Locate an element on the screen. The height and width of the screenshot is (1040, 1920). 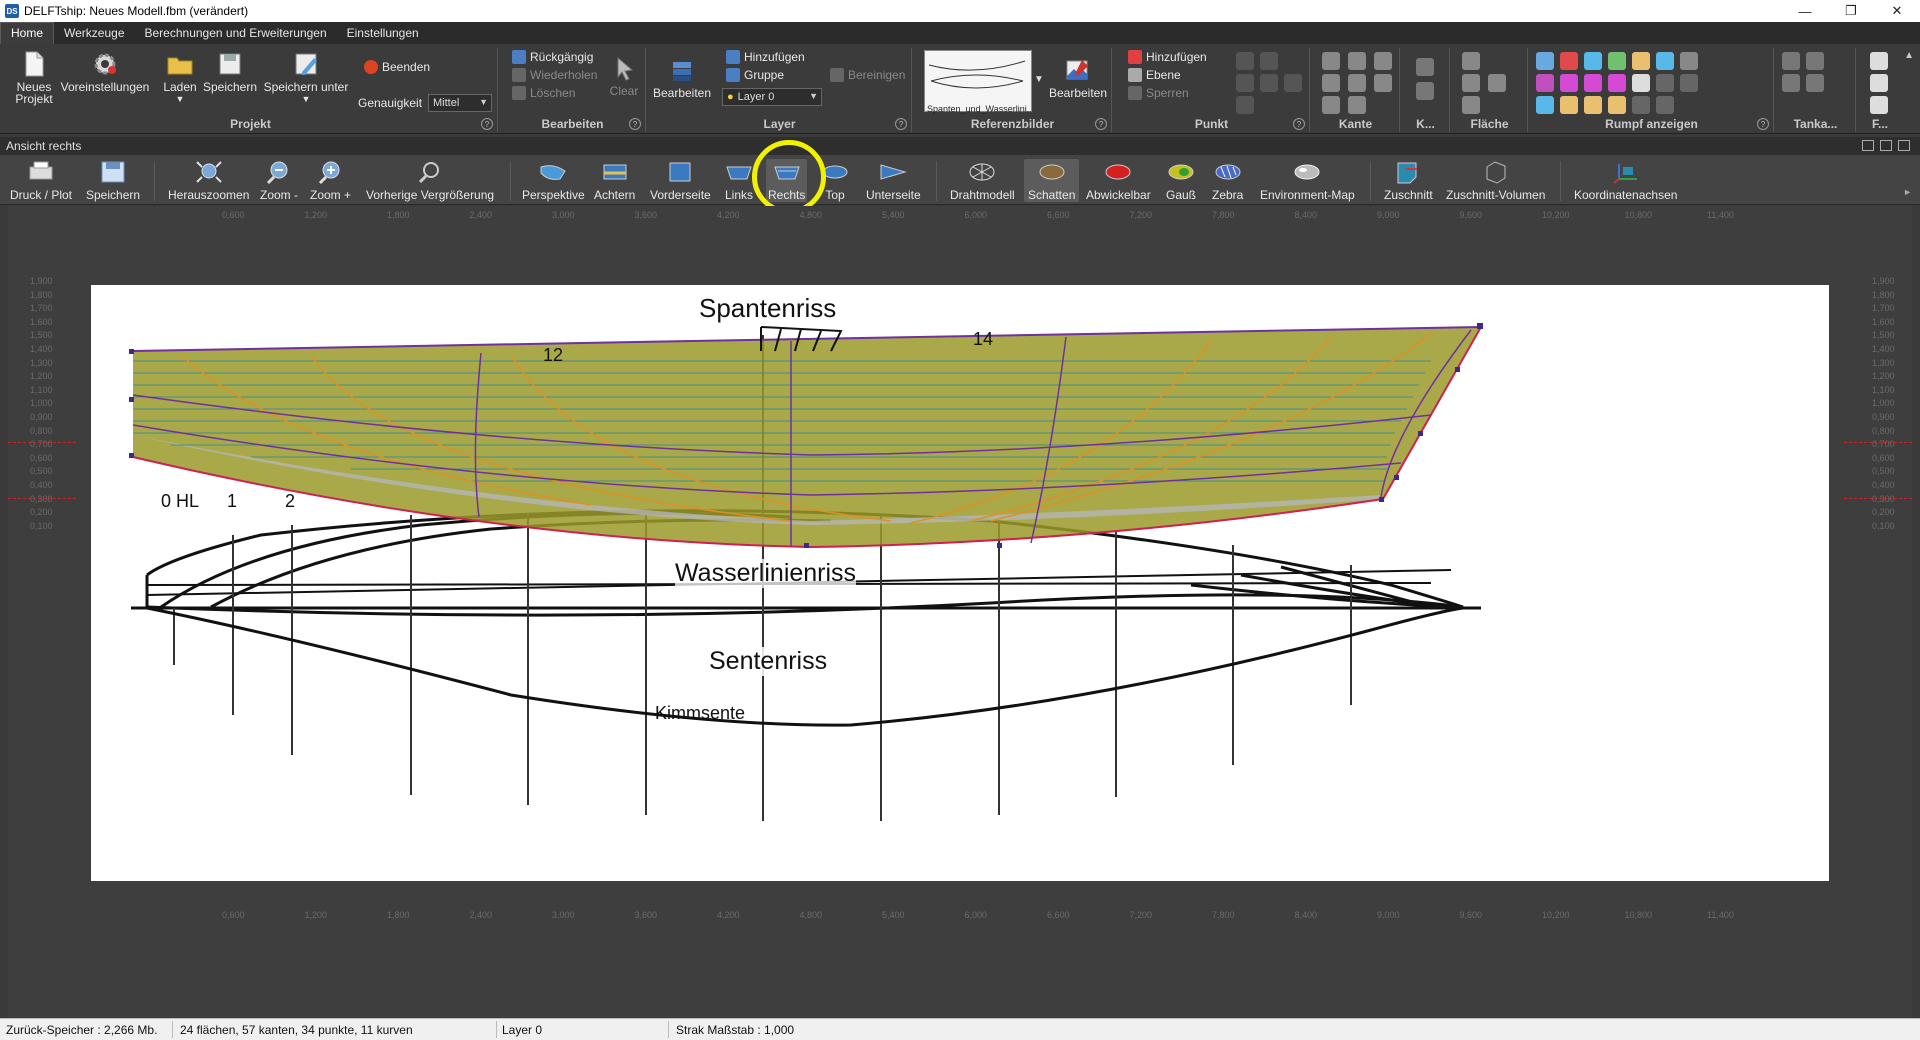
show-stations-icon is located at coordinates (1593, 61).